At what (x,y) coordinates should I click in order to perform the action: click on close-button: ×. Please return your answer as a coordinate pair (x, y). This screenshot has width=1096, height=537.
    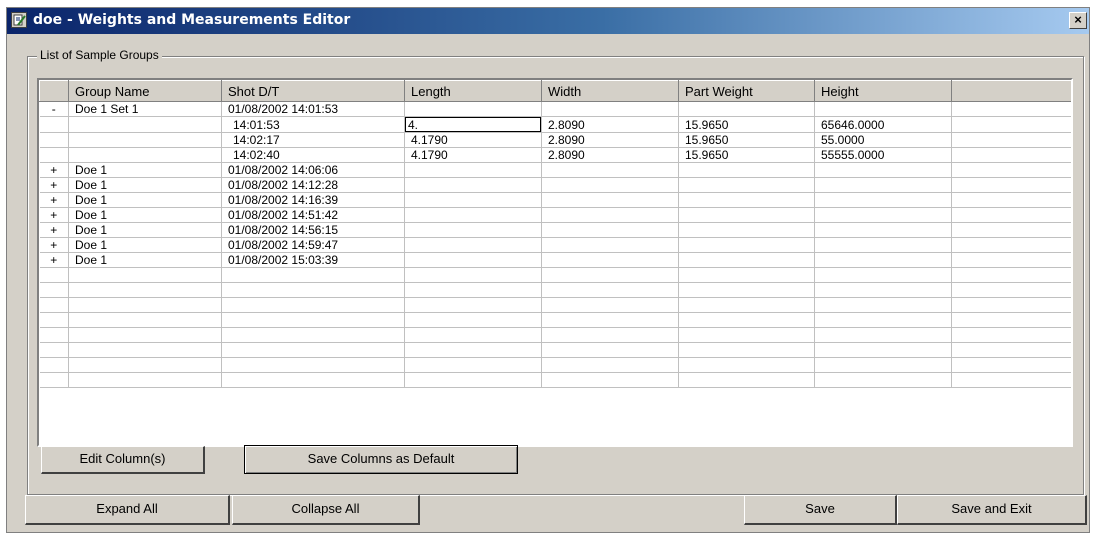
    Looking at the image, I should click on (1078, 20).